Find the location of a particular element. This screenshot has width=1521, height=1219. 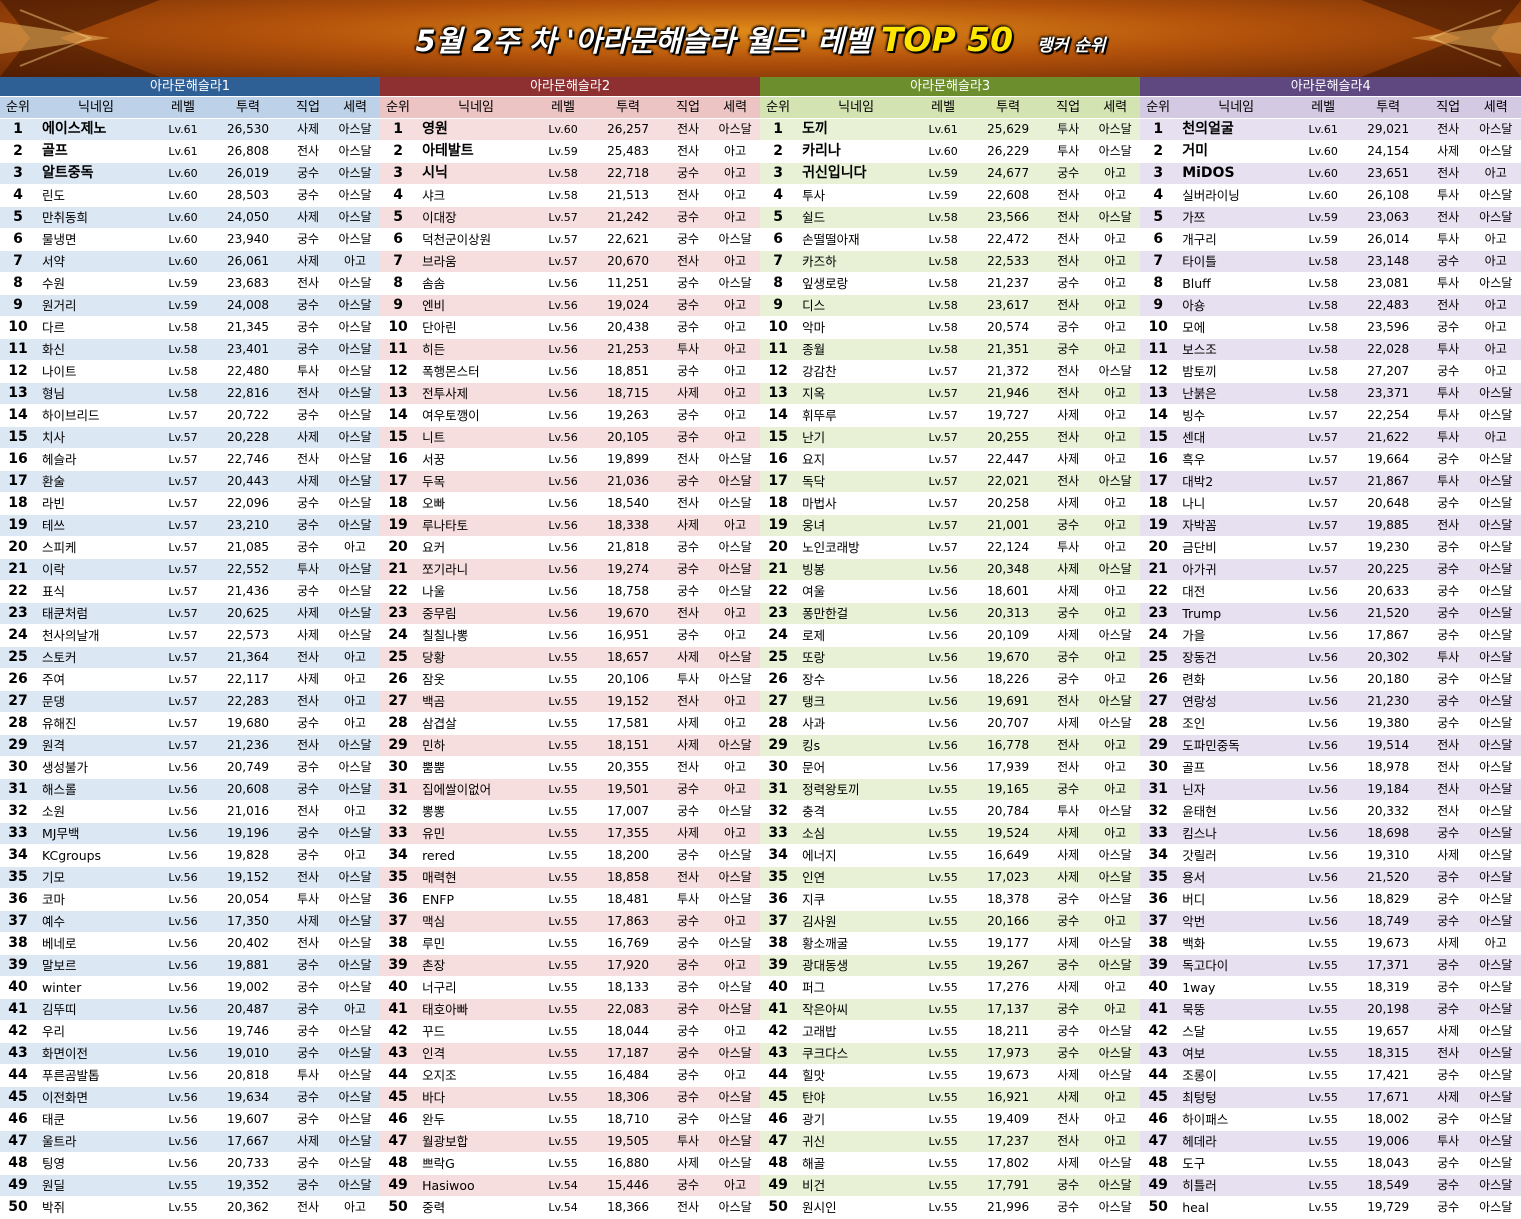

power-cell: 20,784 is located at coordinates (1008, 811).